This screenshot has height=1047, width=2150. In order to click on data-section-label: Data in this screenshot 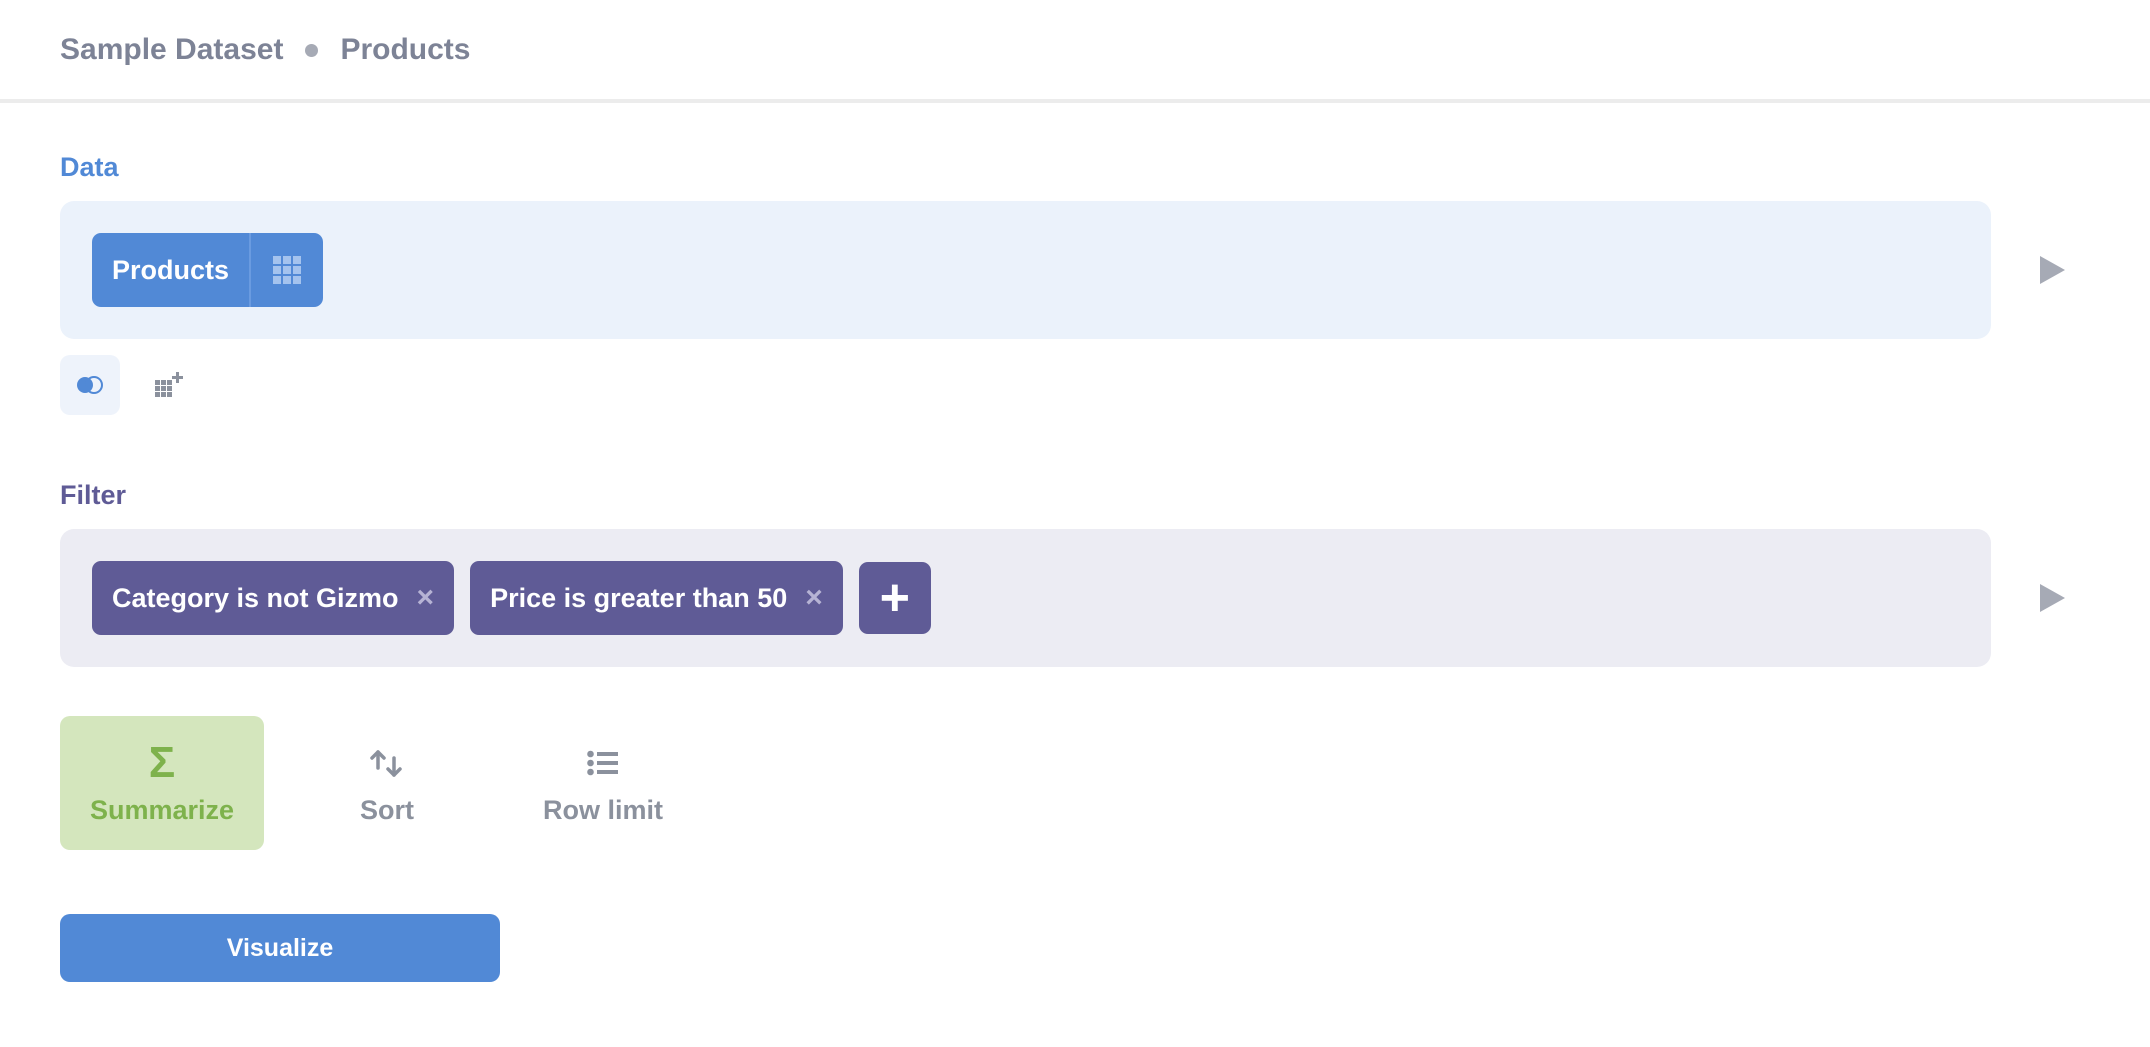, I will do `click(89, 167)`.